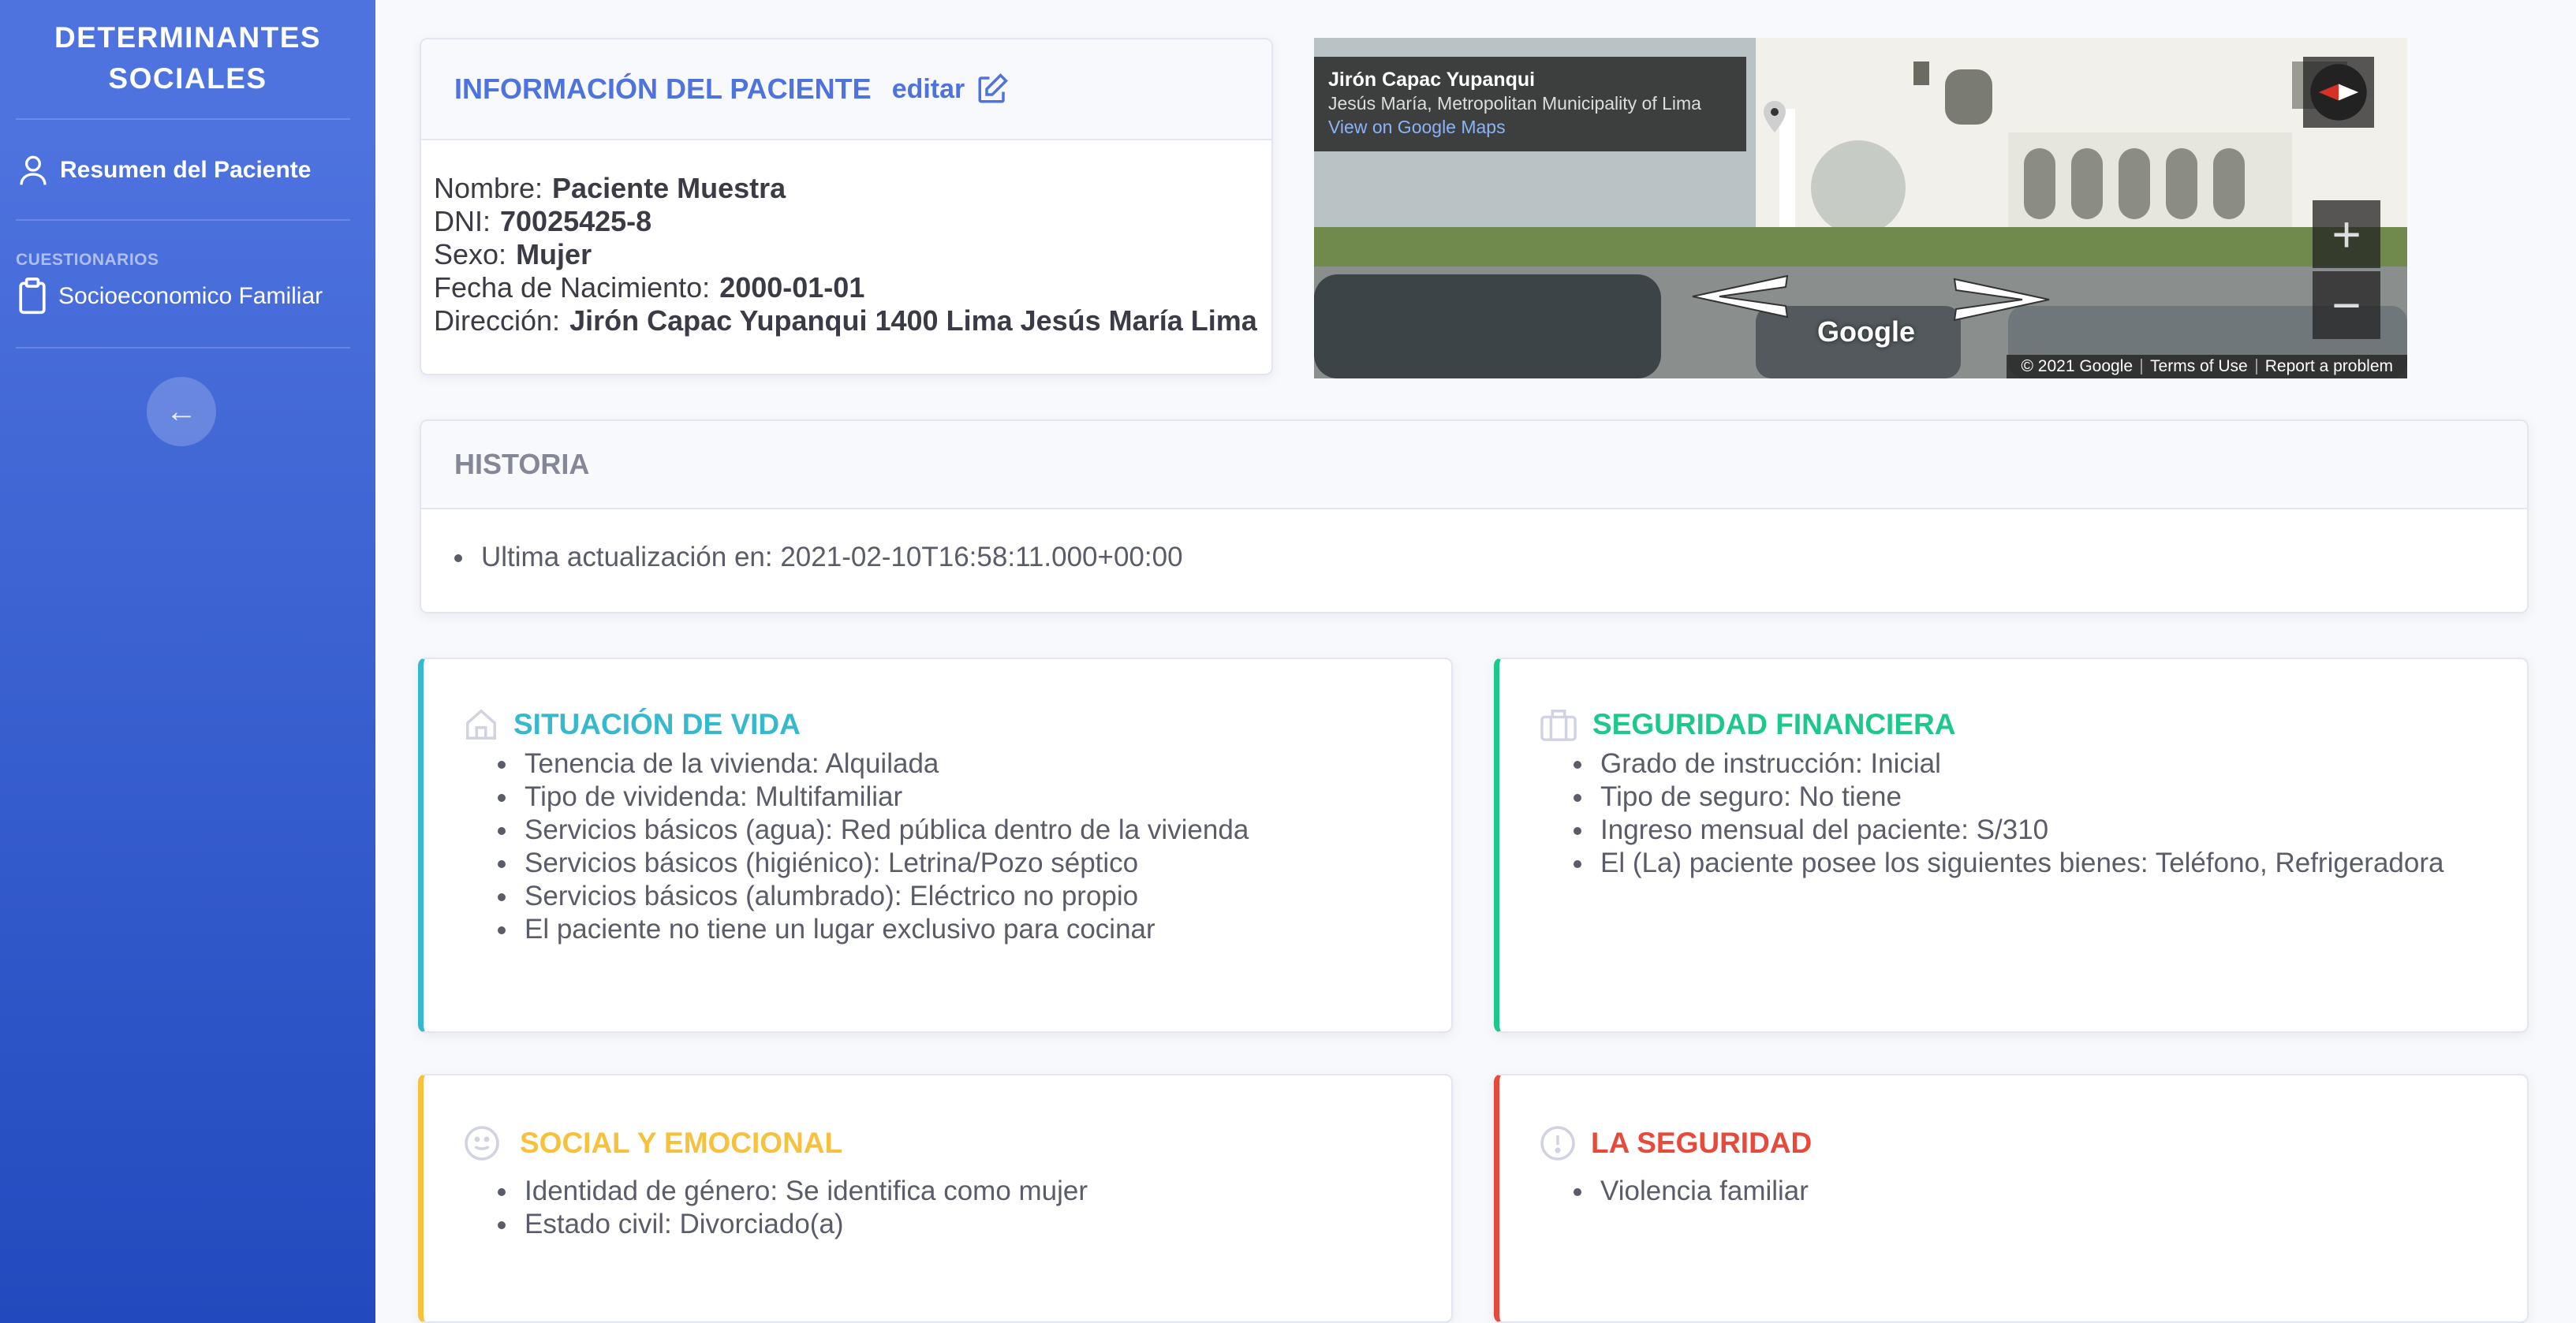 This screenshot has width=2576, height=1323. What do you see at coordinates (2077, 366) in the screenshot?
I see `map-copyright: © 2021 Google` at bounding box center [2077, 366].